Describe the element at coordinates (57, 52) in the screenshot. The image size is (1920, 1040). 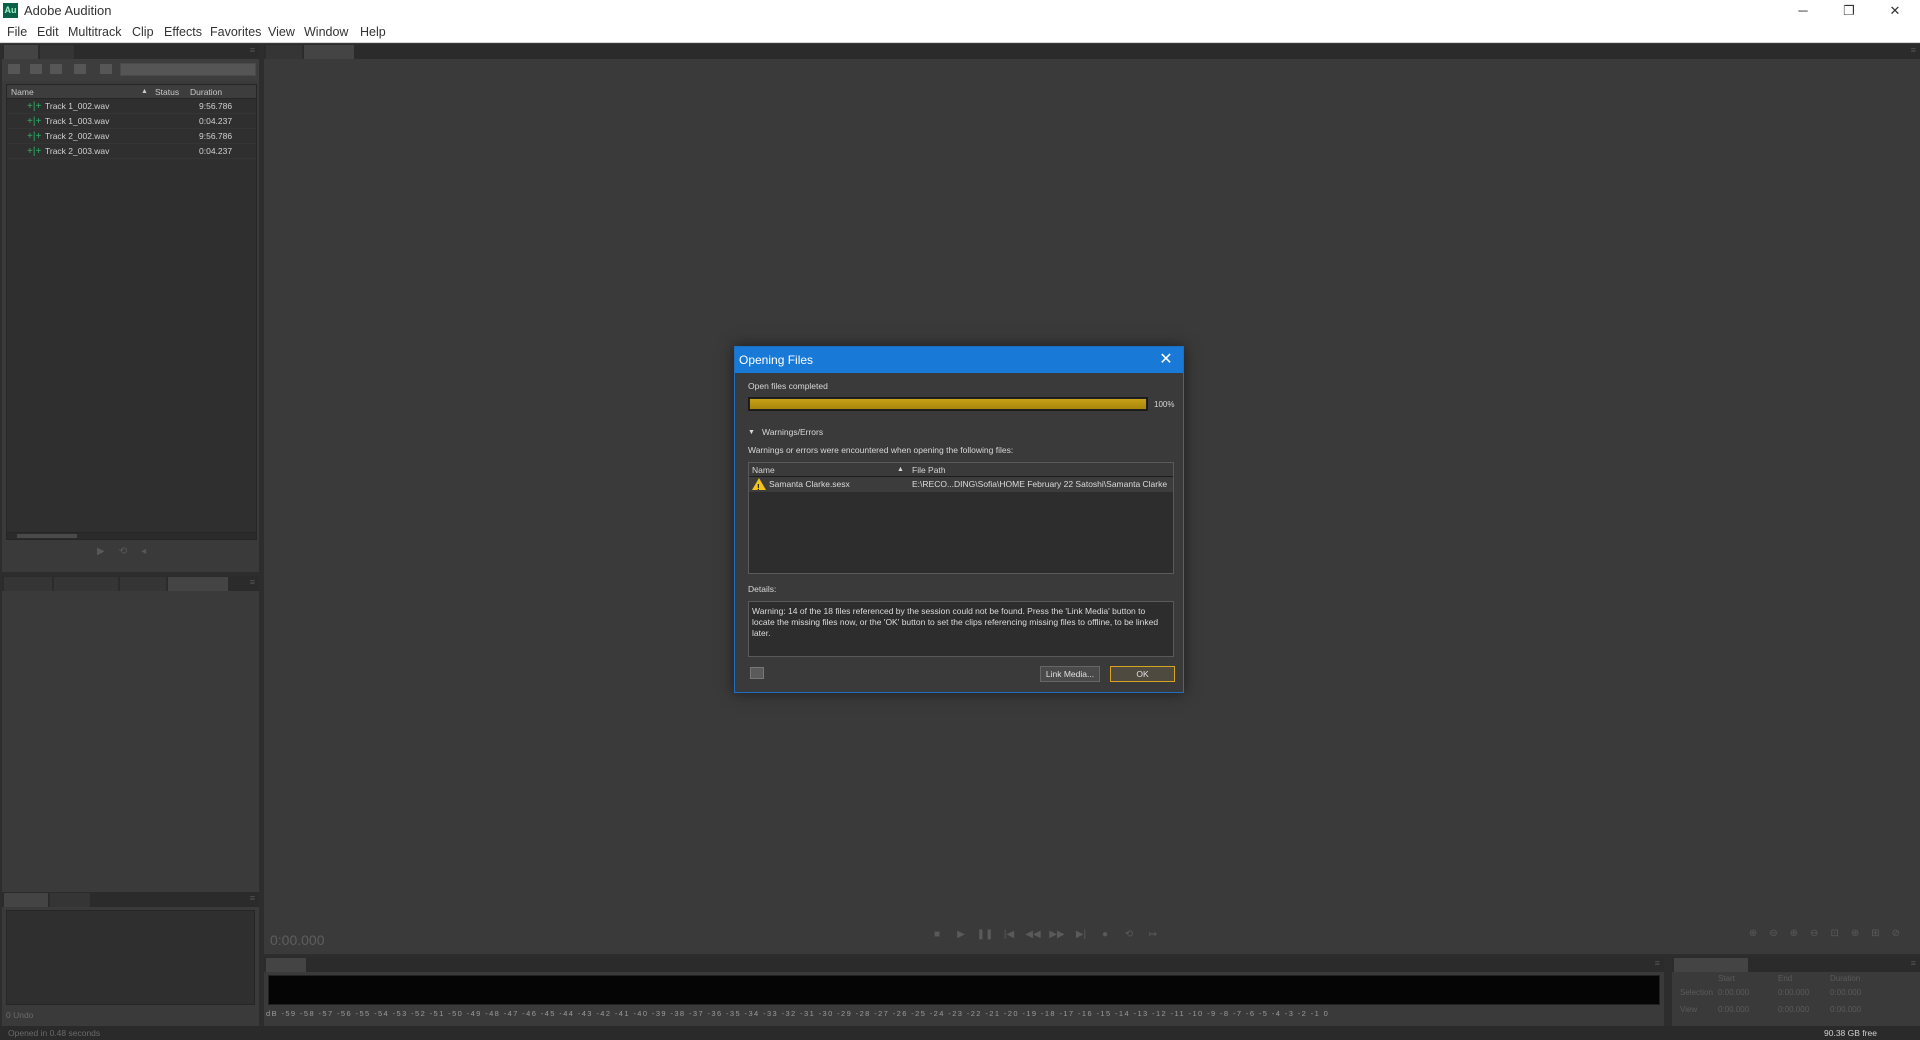
I see `tab-media` at that location.